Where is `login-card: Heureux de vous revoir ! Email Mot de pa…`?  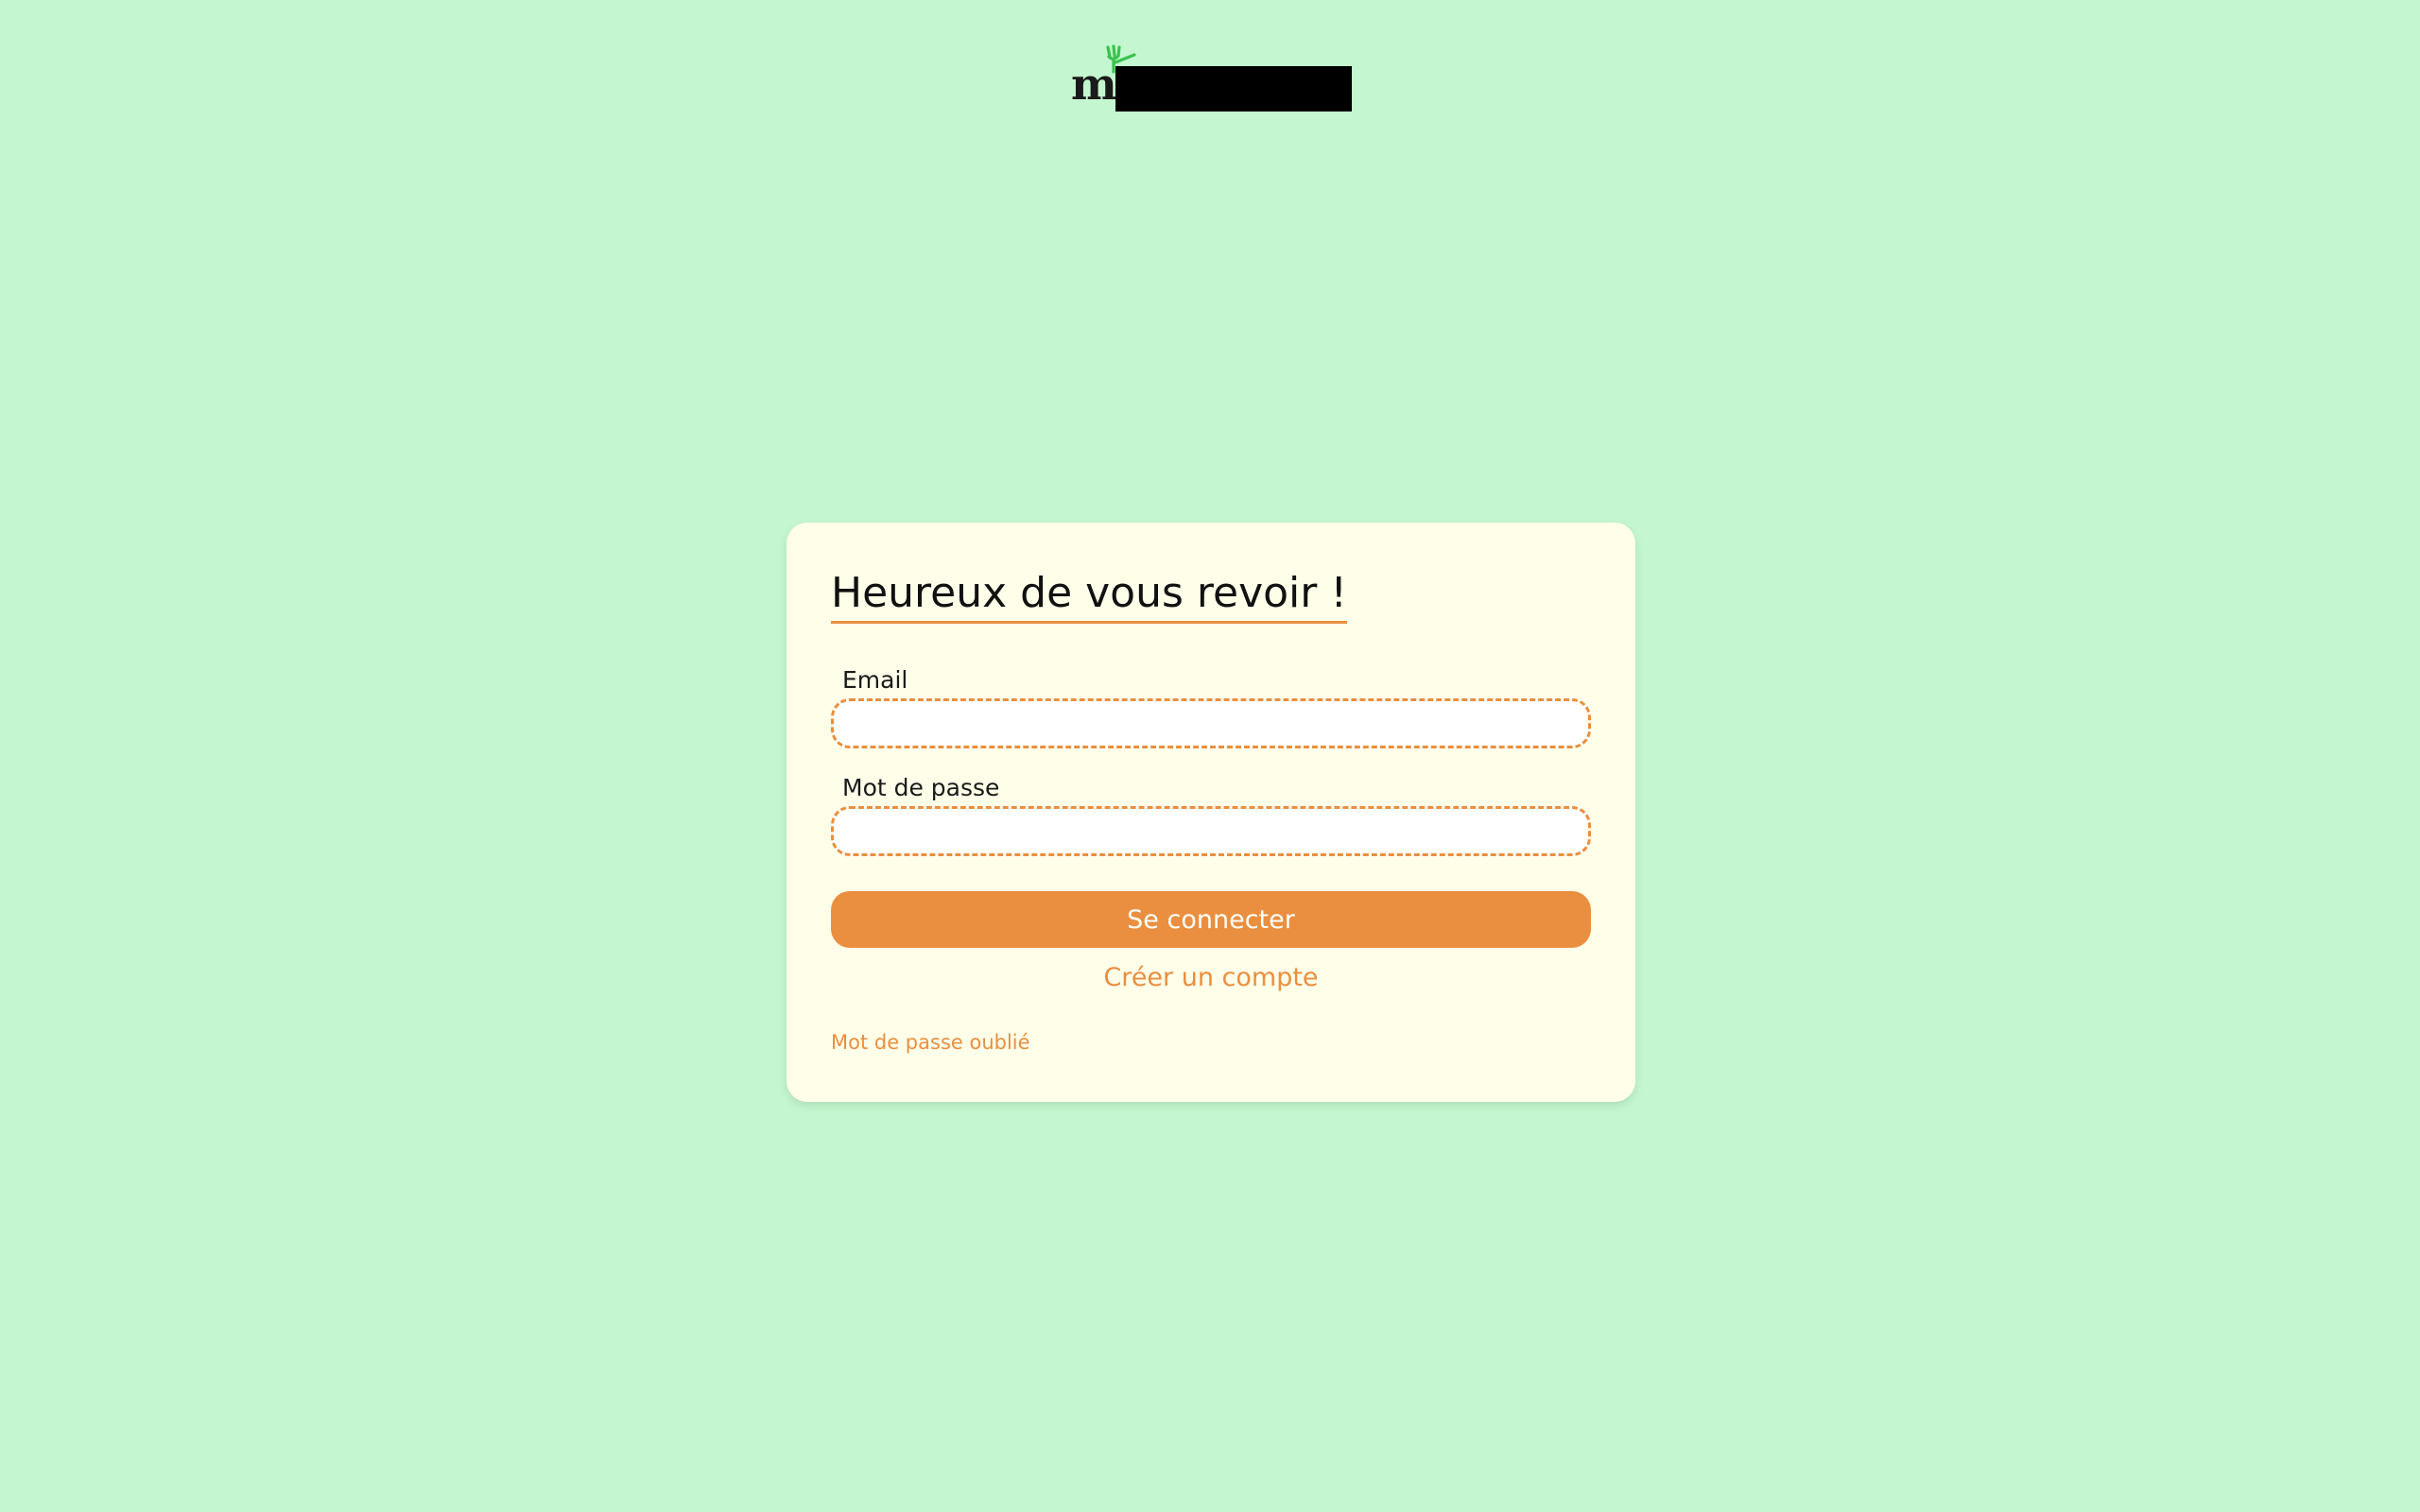 login-card: Heureux de vous revoir ! Email Mot de pa… is located at coordinates (1210, 812).